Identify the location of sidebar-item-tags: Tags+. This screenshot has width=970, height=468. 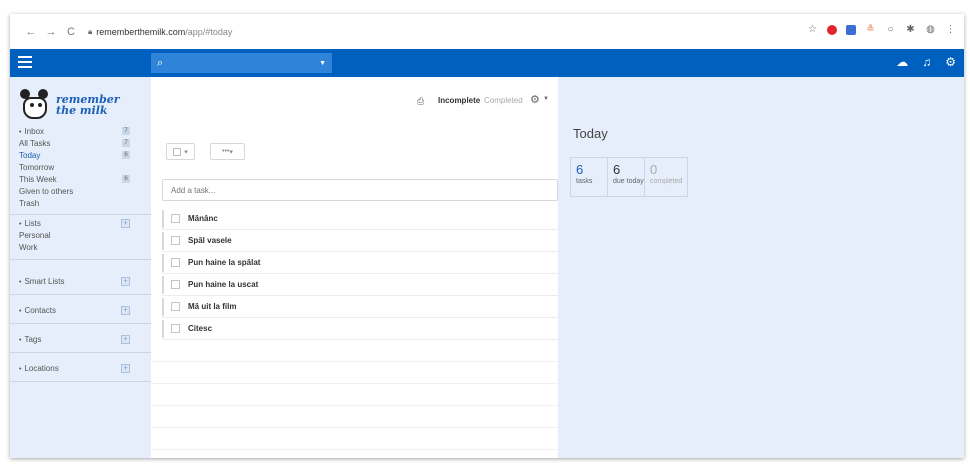
(80, 339).